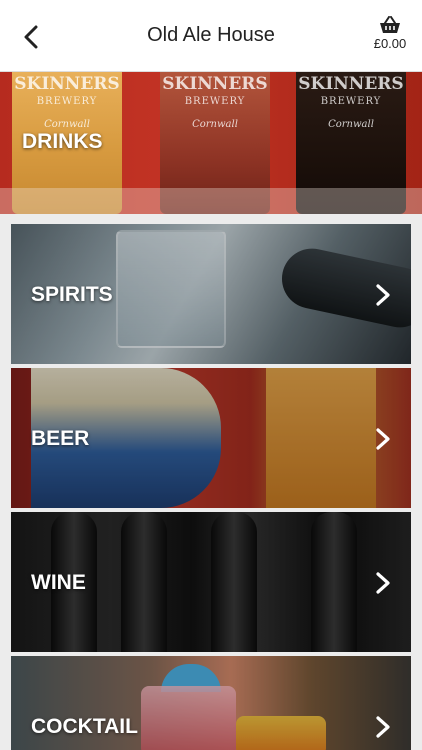  I want to click on basket-icon, so click(390, 24).